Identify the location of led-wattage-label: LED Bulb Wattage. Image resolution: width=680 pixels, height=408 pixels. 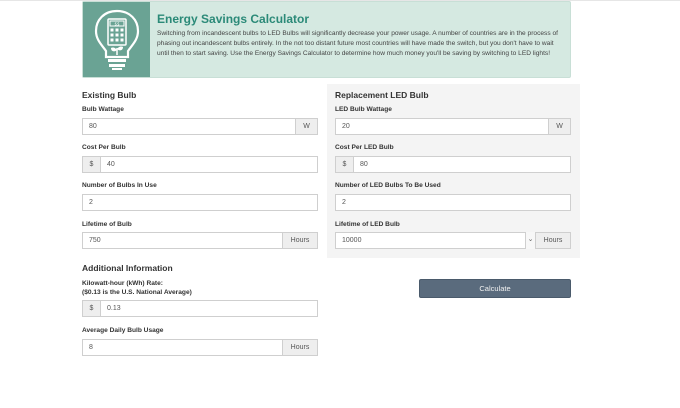
(363, 109).